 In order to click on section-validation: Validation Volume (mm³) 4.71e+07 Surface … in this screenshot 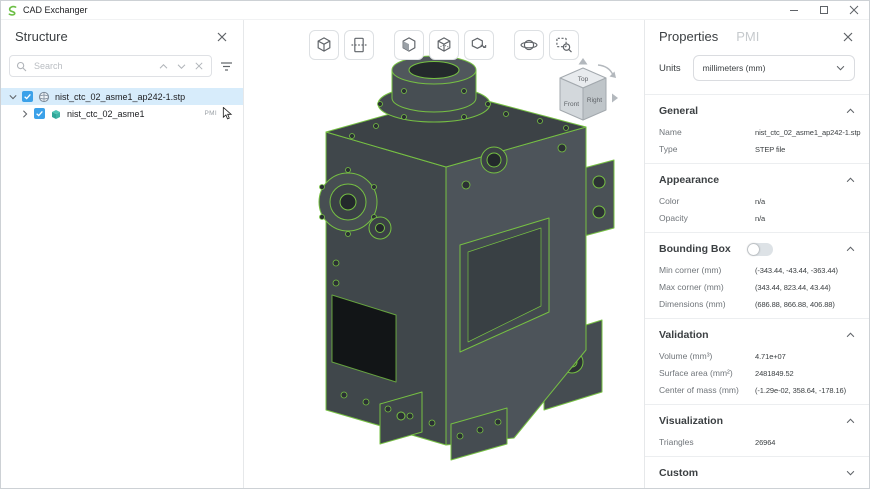, I will do `click(757, 361)`.